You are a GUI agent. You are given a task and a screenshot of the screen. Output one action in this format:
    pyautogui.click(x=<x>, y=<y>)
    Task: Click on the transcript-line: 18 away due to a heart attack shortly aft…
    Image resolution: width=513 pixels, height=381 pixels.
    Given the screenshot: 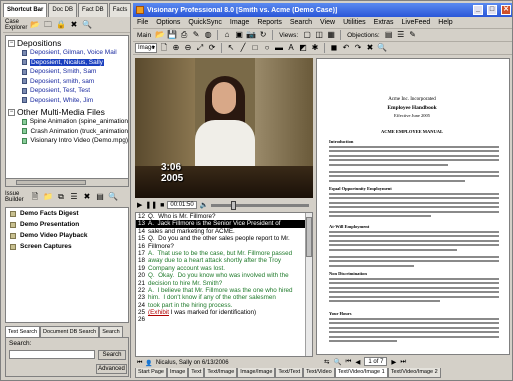 What is the action you would take?
    pyautogui.click(x=224, y=260)
    